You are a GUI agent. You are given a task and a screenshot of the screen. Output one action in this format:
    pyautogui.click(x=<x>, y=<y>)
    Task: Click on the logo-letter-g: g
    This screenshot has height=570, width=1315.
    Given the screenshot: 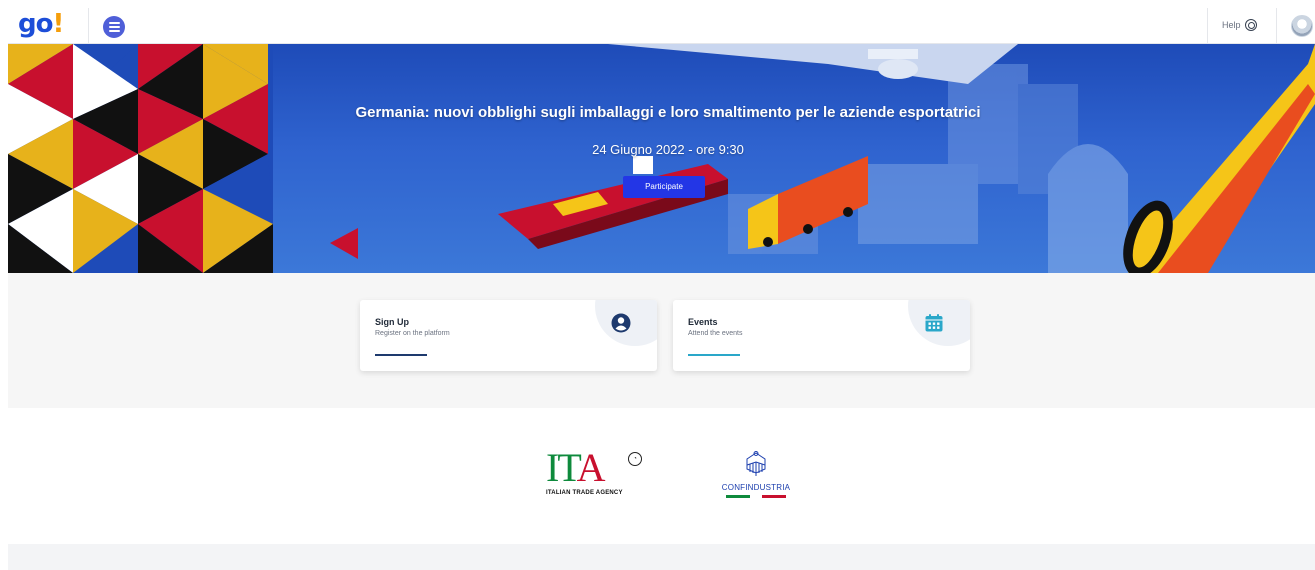 What is the action you would take?
    pyautogui.click(x=27, y=24)
    